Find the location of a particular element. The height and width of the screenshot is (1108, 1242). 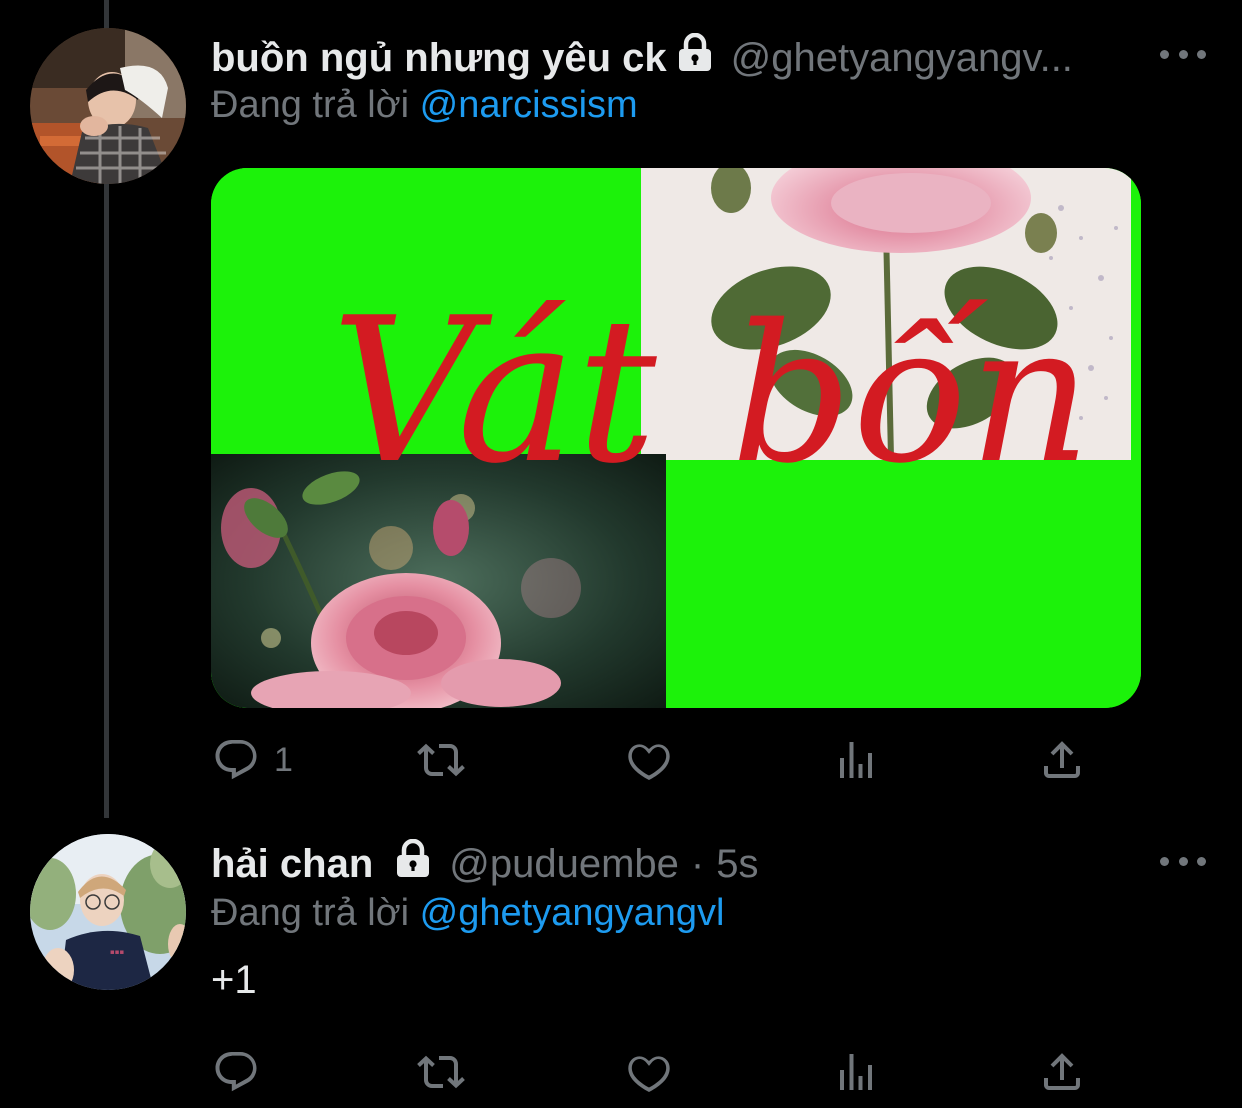

reply-count: 1 is located at coordinates (283, 759).